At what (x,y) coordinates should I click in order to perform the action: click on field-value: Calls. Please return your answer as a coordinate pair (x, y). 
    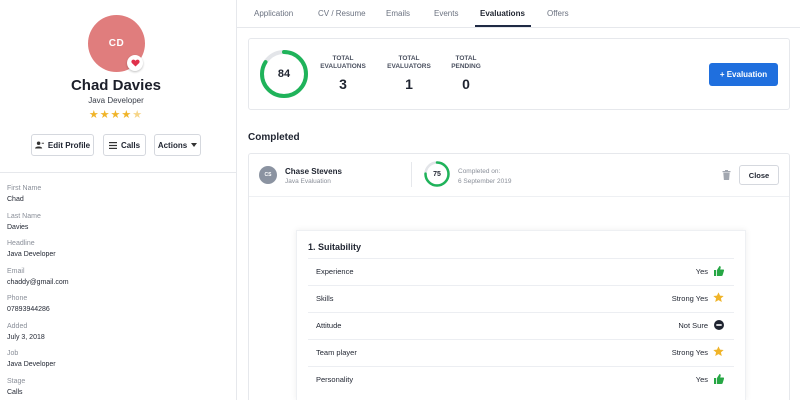
    Looking at the image, I should click on (15, 392).